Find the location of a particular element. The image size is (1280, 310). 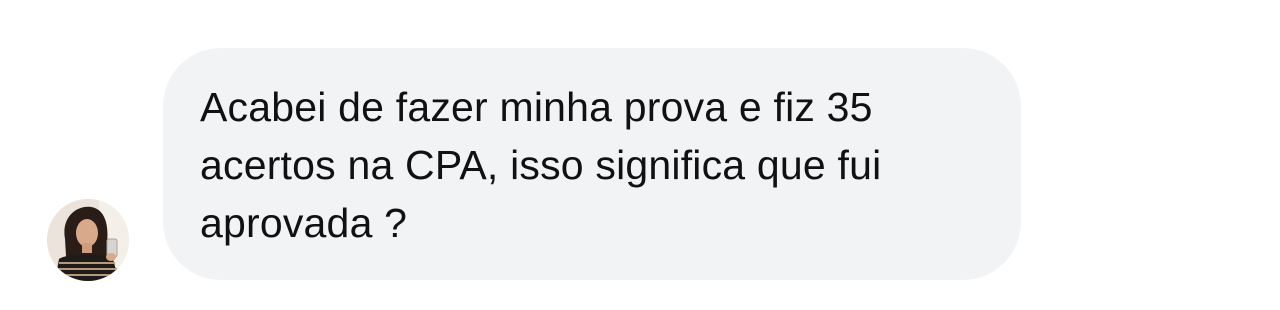

profile-photo-icon is located at coordinates (88, 240).